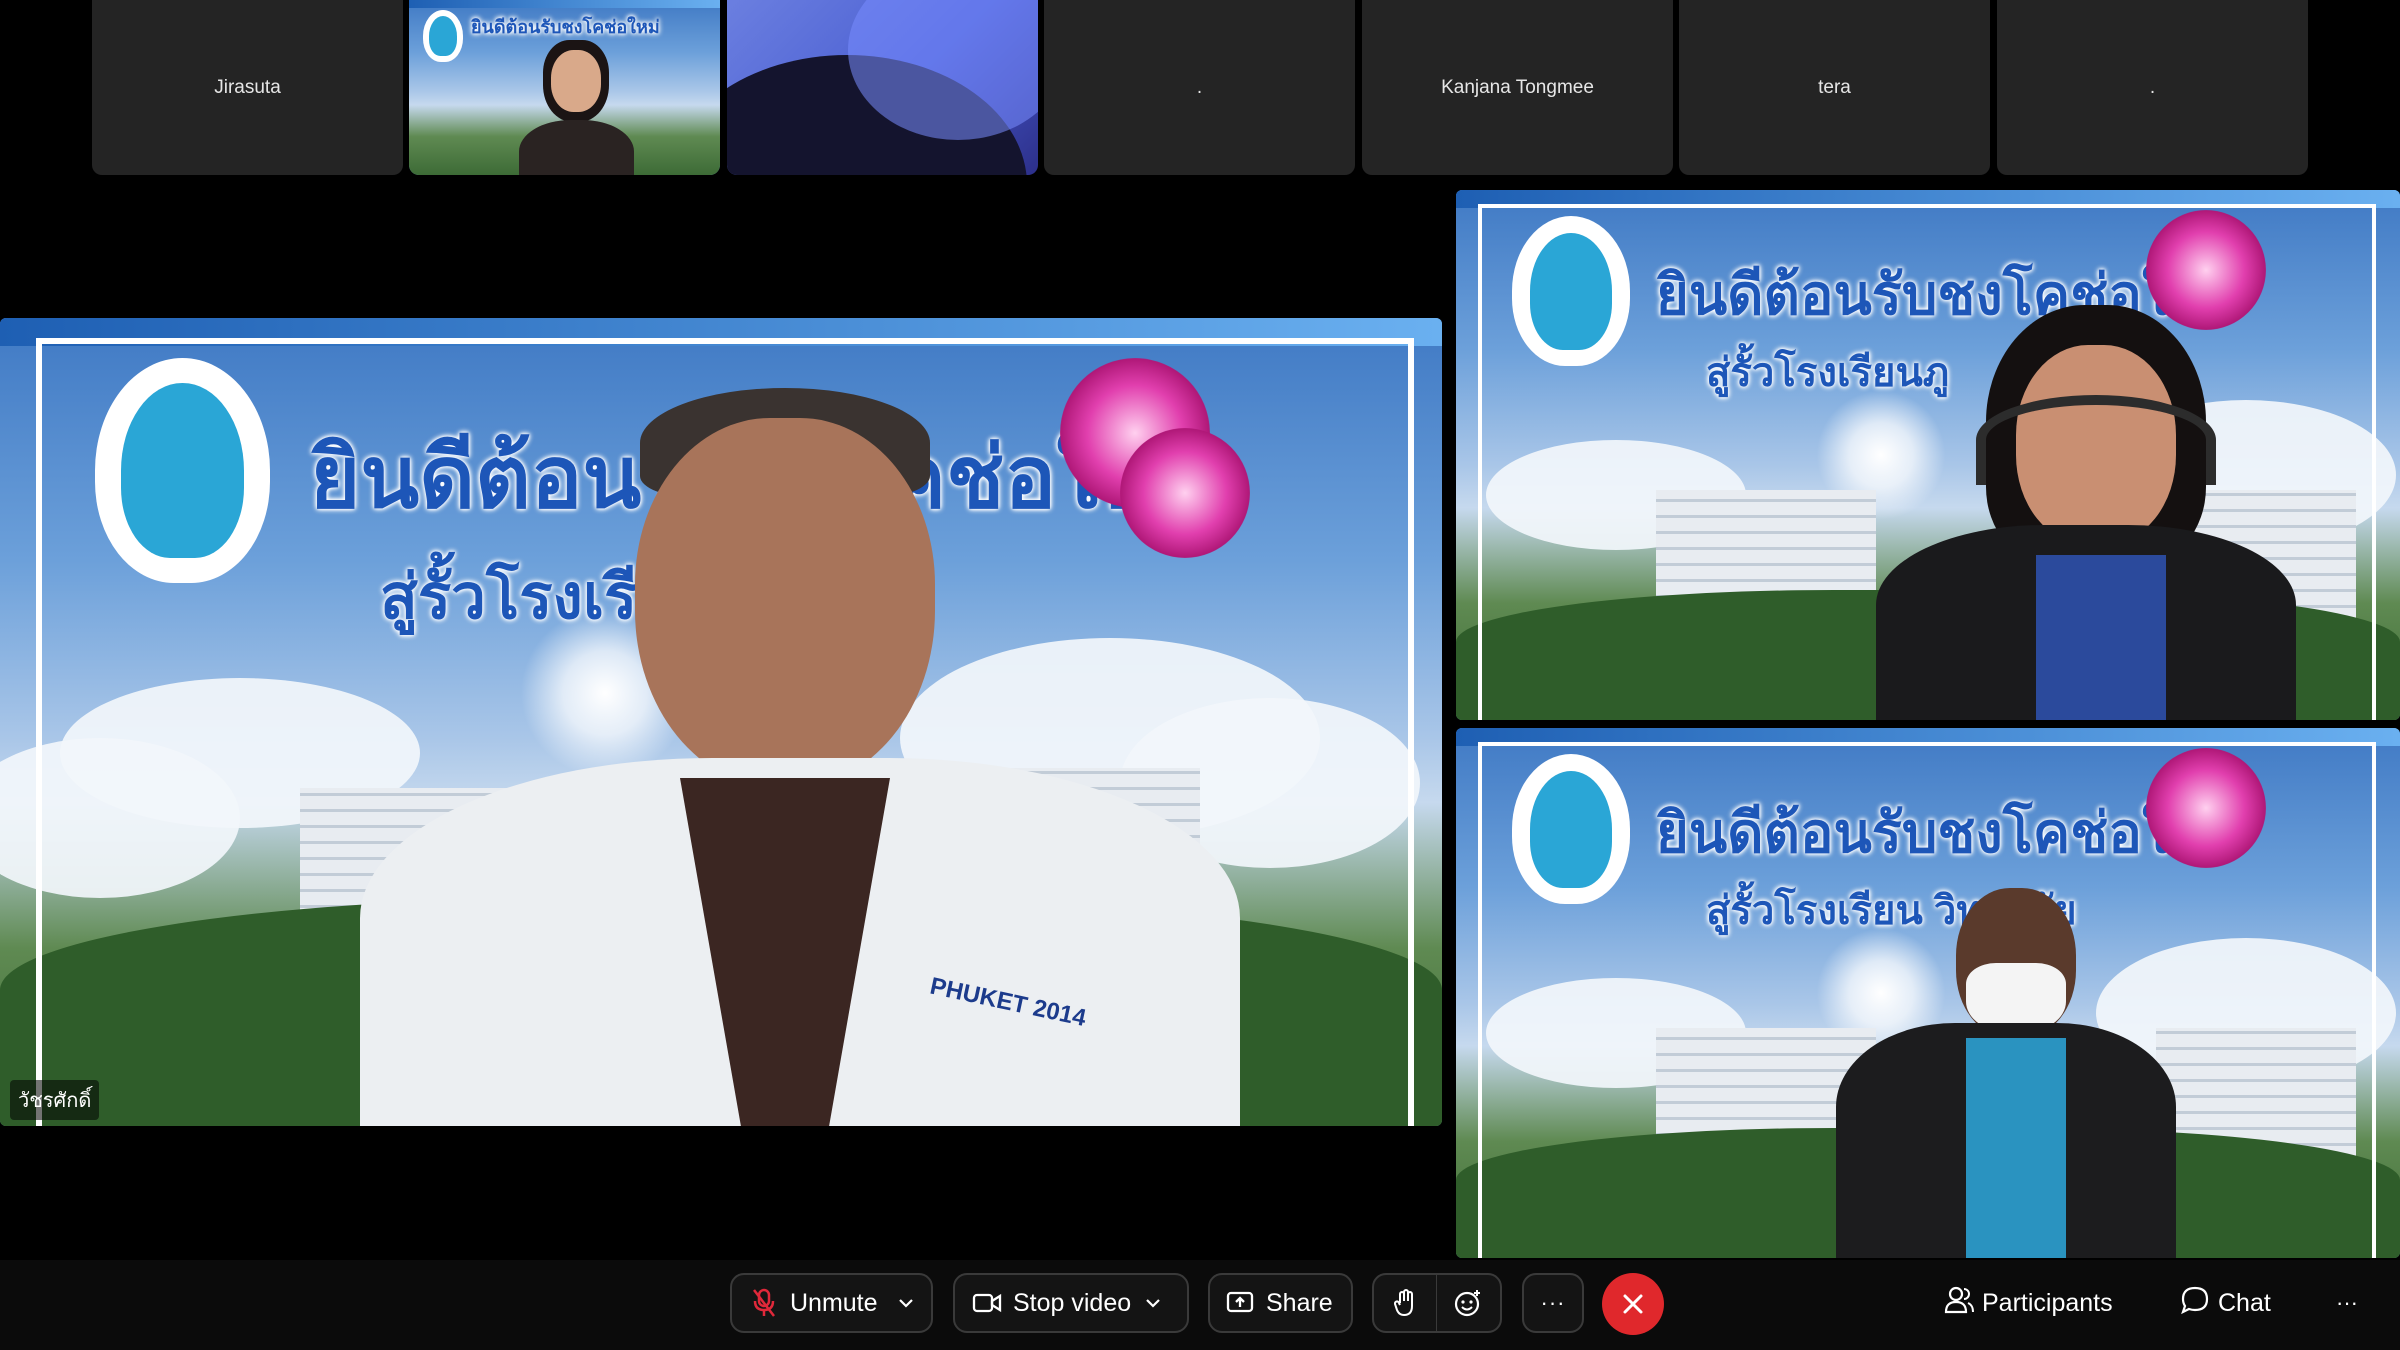 The image size is (2400, 1350). I want to click on overflow-menu-button: ···, so click(2347, 1303).